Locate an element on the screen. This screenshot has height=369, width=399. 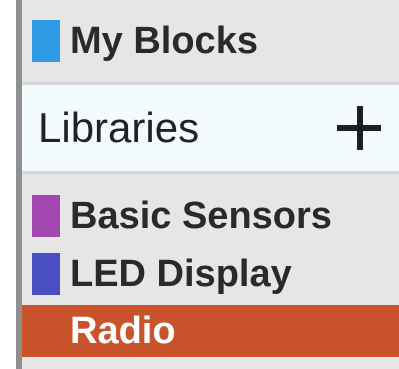
library-item-label: Radio is located at coordinates (123, 331).